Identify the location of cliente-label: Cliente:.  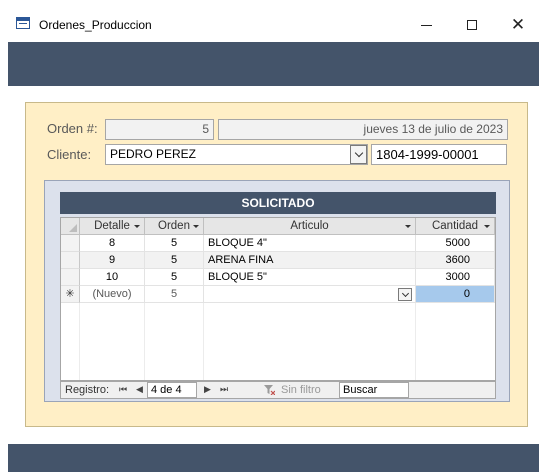
(69, 154).